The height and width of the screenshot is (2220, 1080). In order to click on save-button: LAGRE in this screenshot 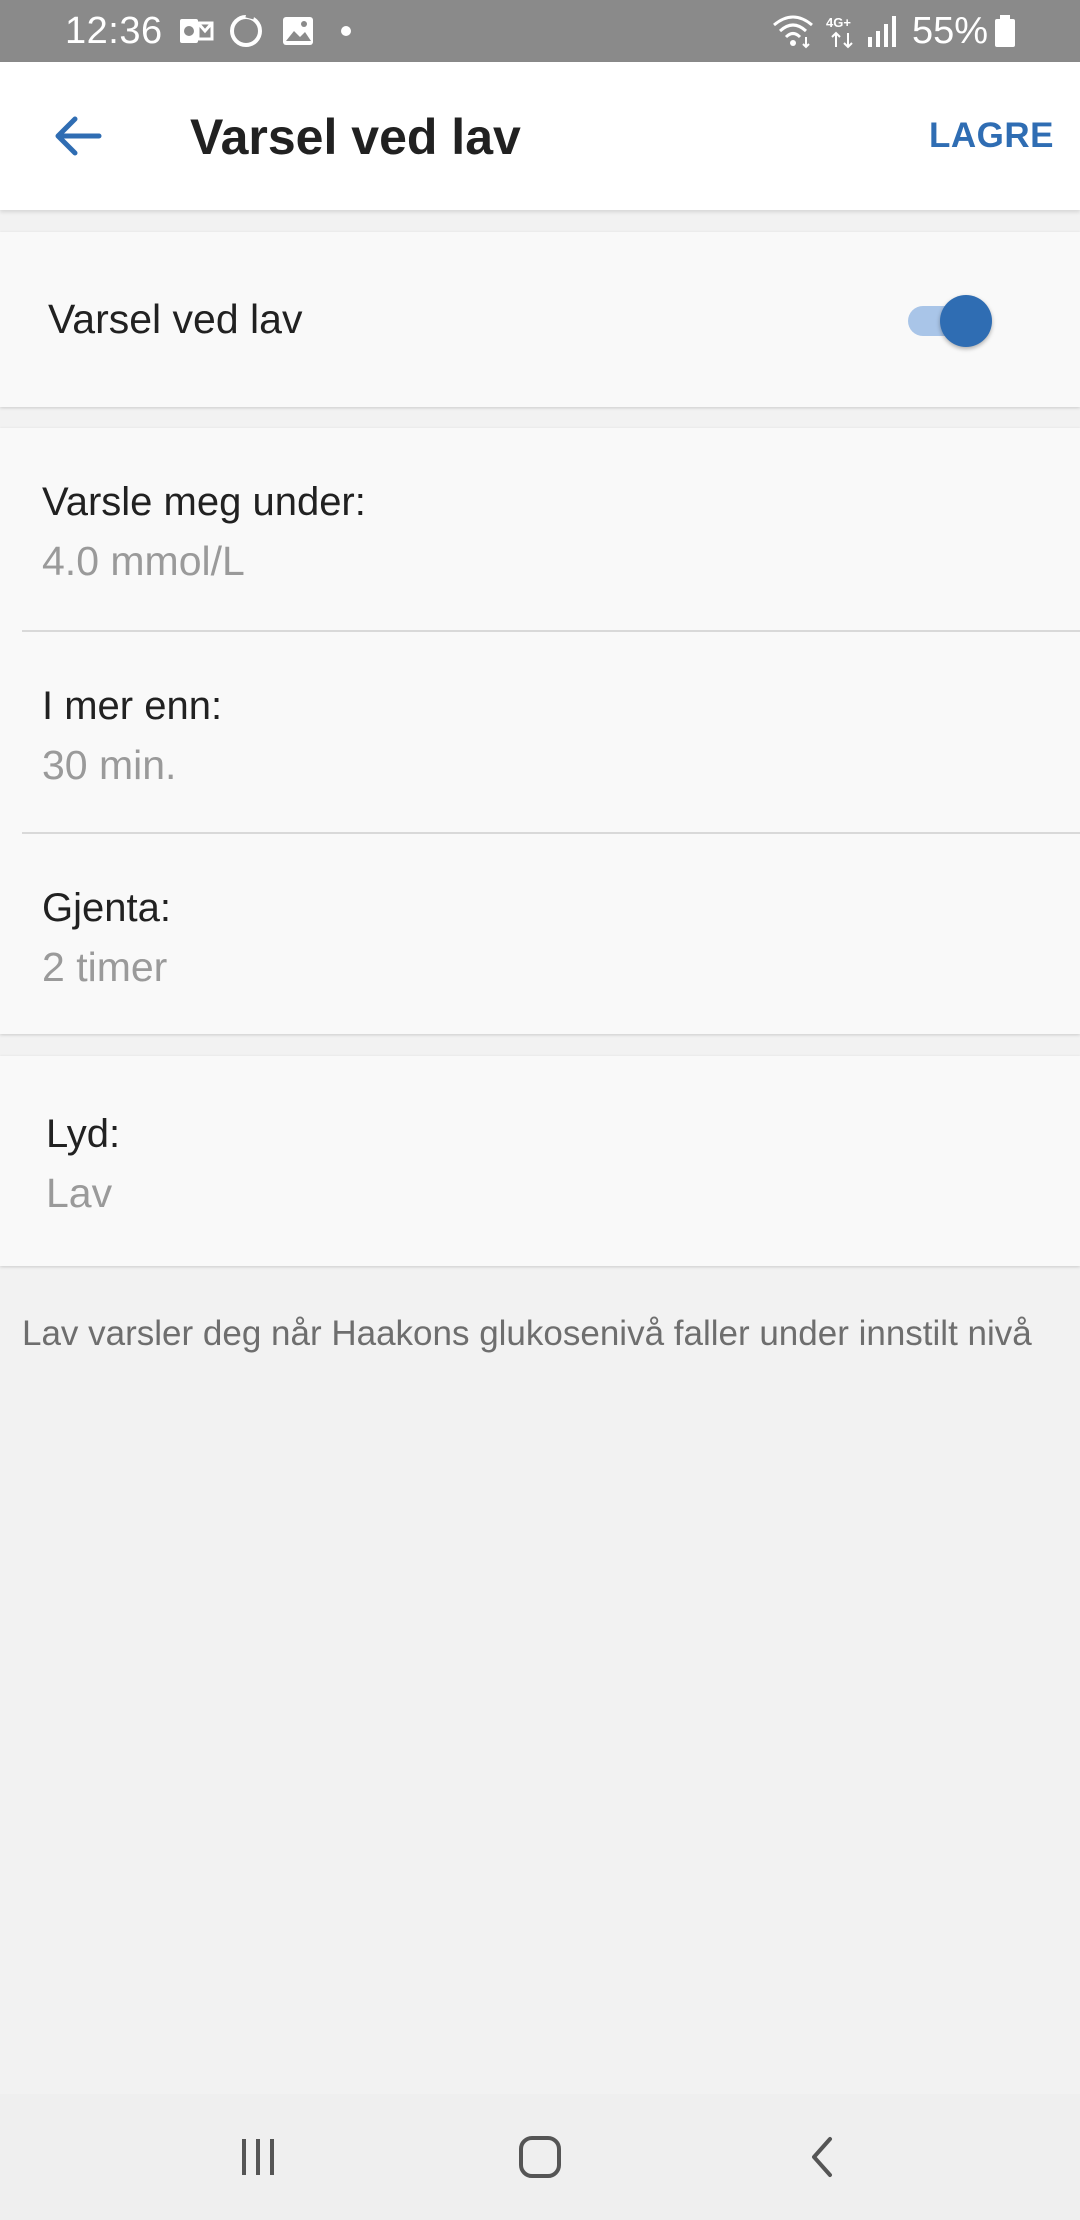, I will do `click(991, 136)`.